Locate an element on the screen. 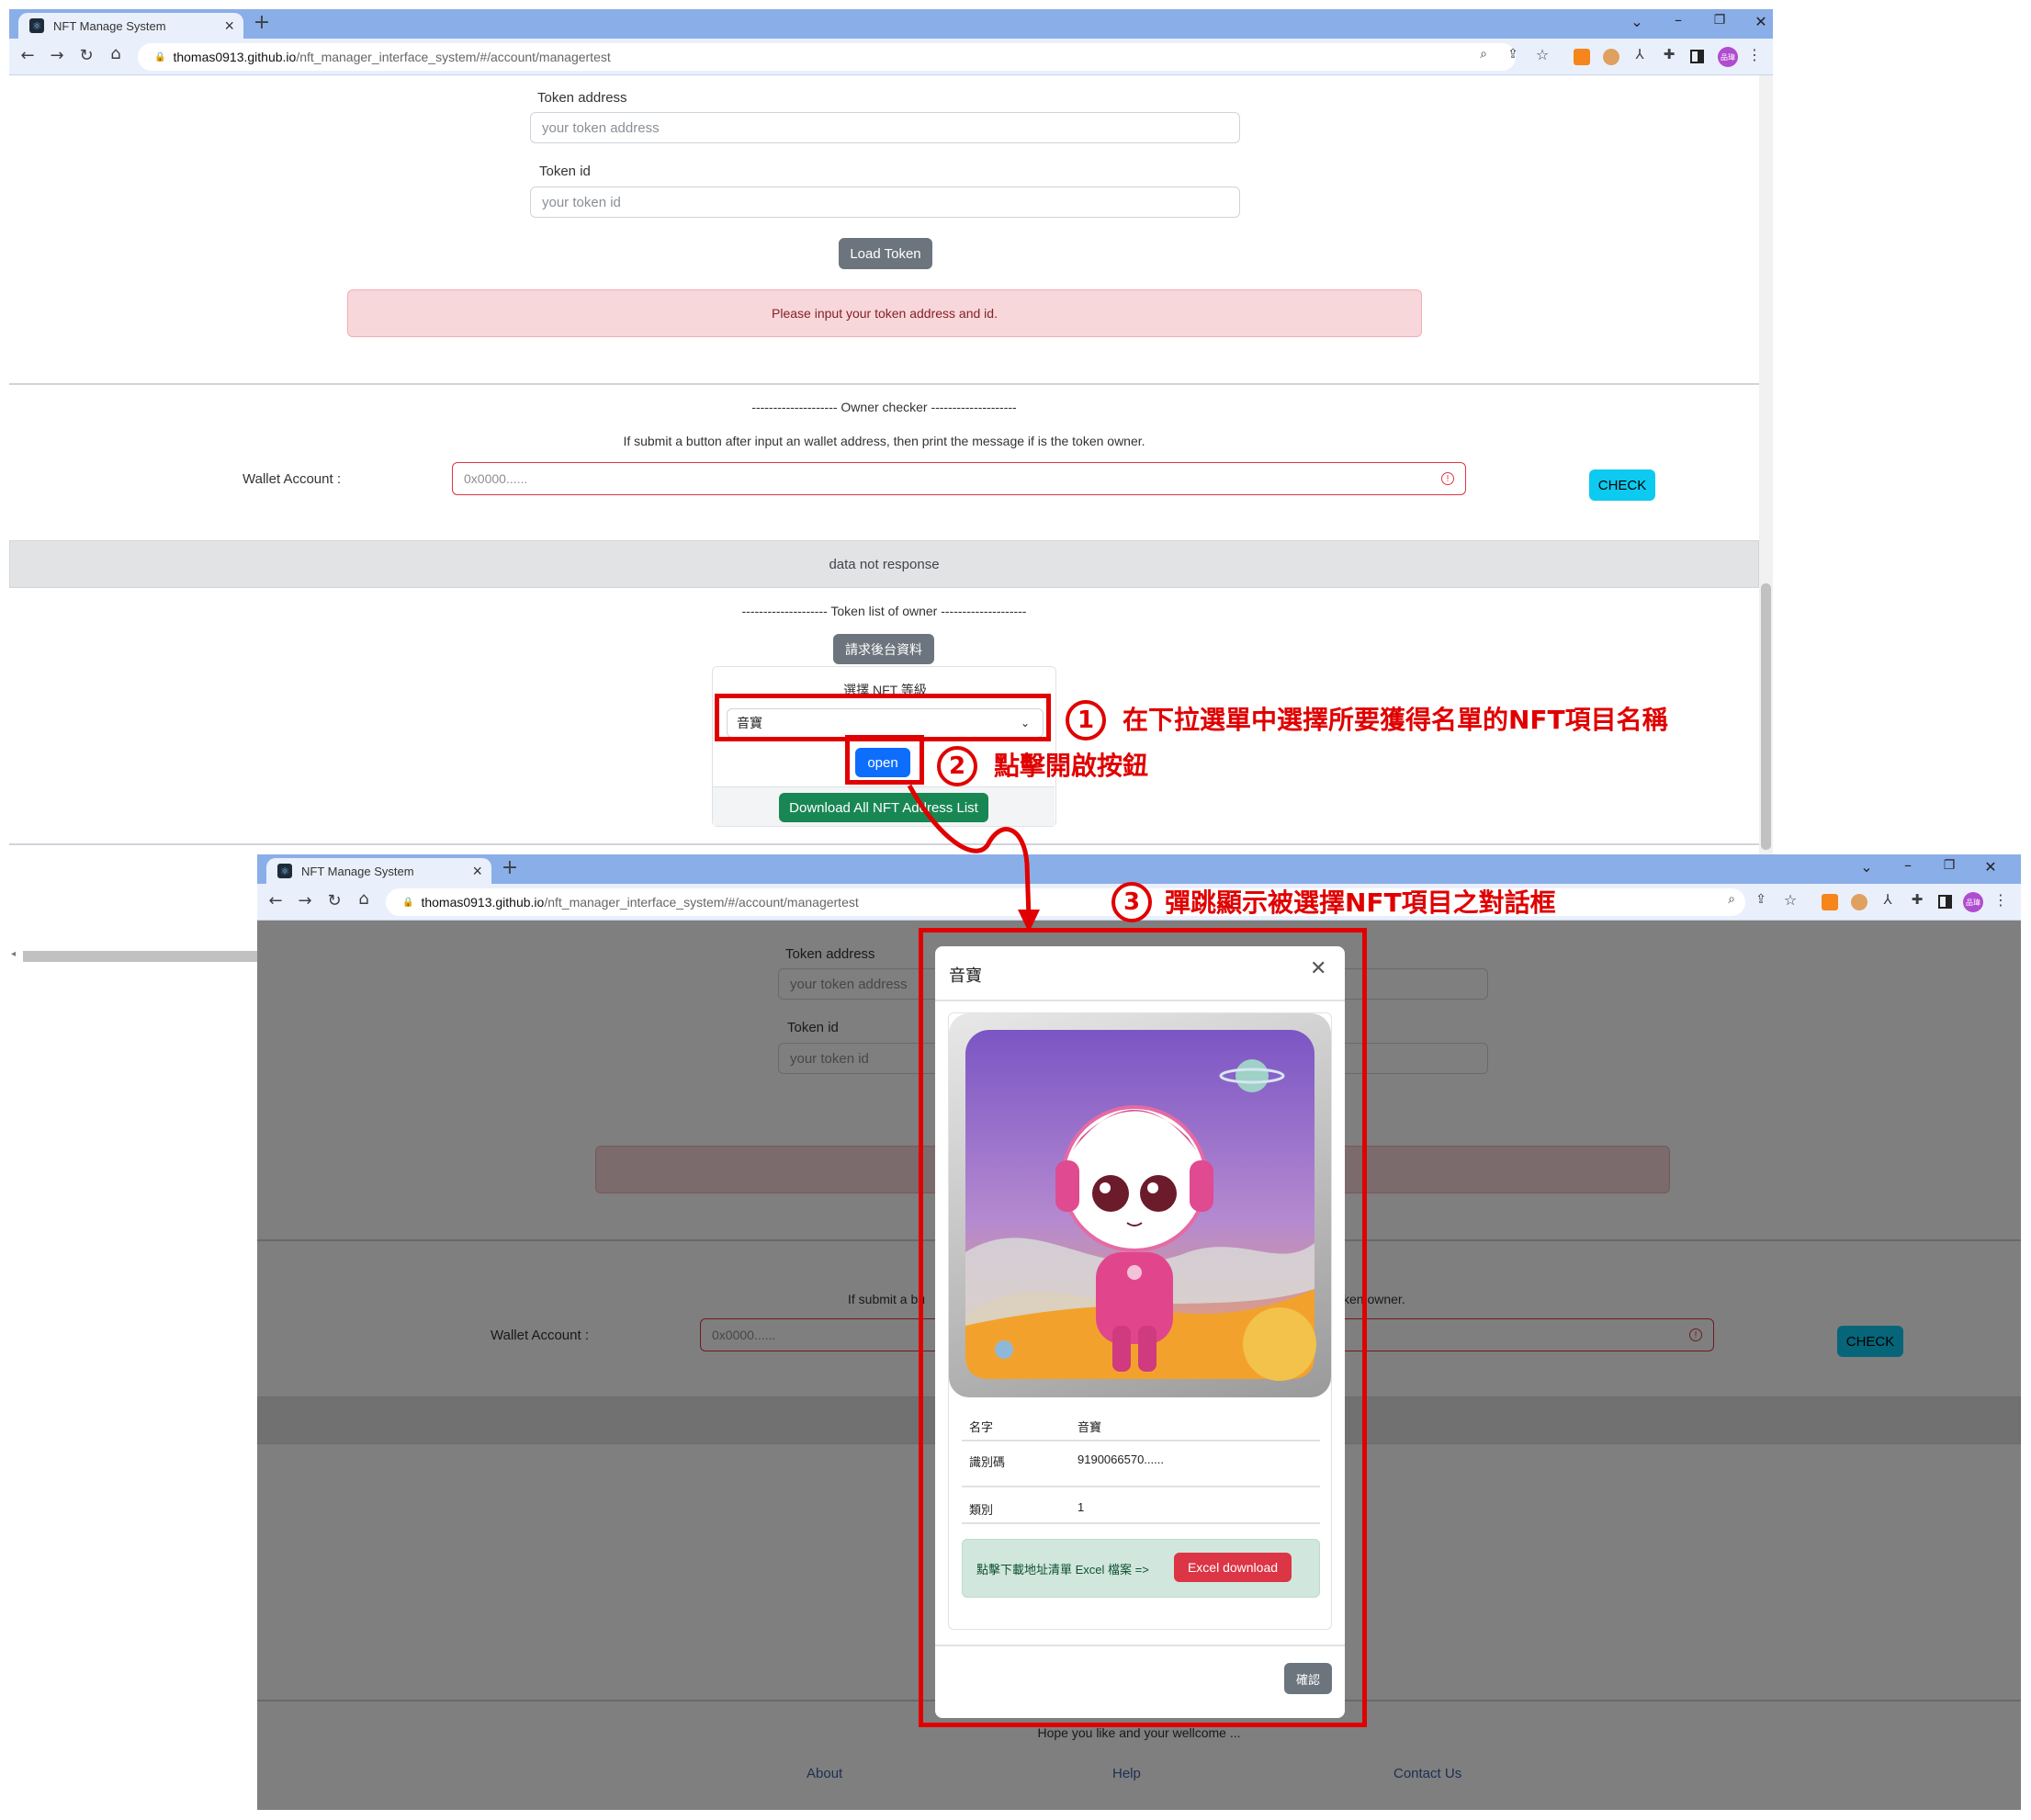 The width and height of the screenshot is (2031, 1820). new-tab-icon: + is located at coordinates (262, 22).